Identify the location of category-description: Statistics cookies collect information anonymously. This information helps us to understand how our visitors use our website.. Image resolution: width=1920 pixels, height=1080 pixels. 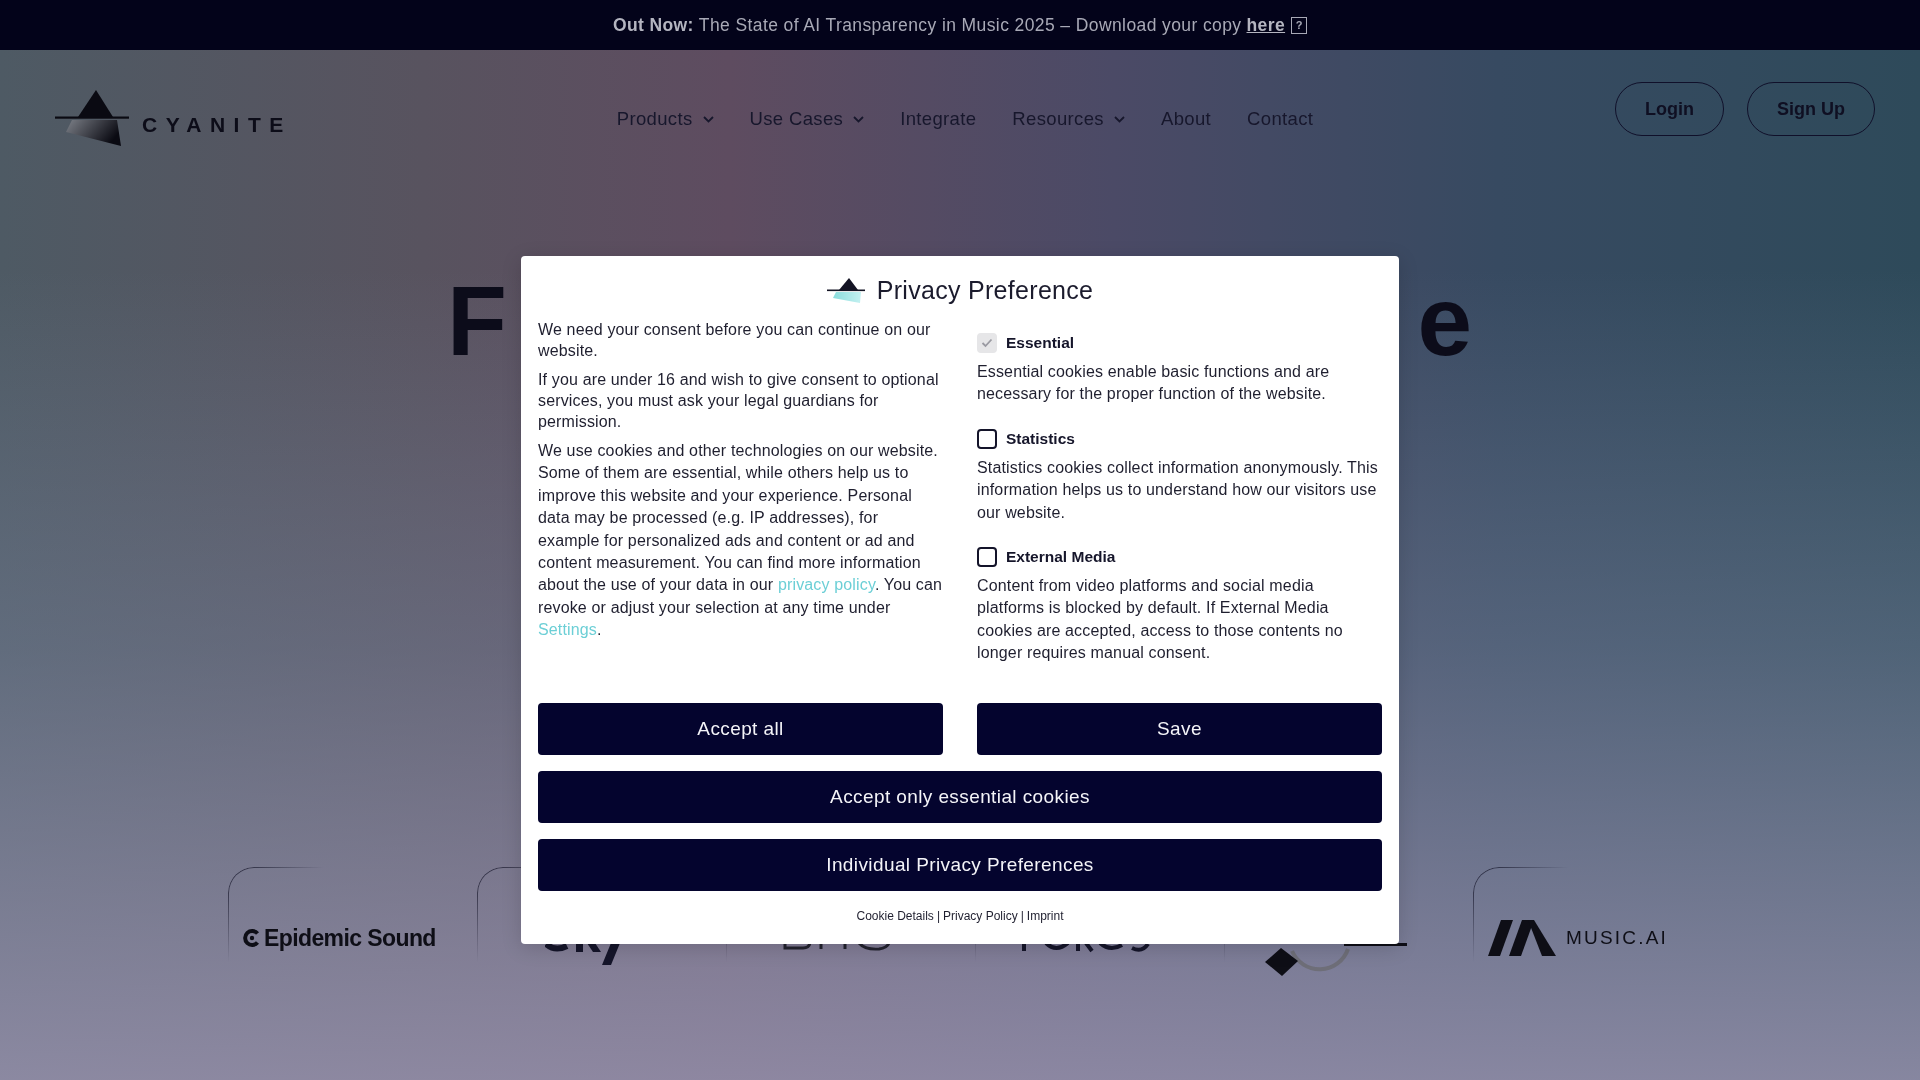
(1178, 490).